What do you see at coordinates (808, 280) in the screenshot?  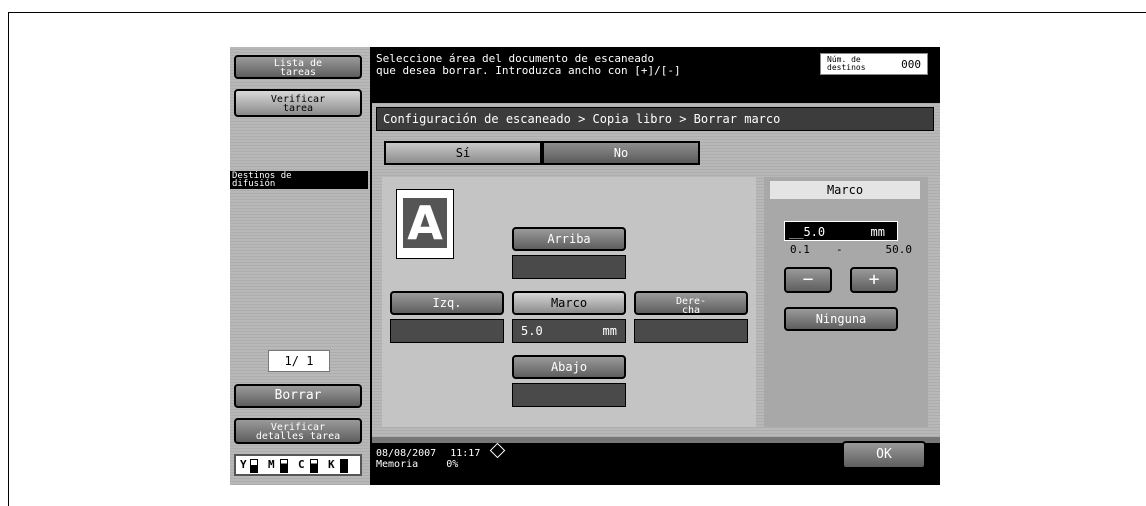 I see `decrease-button: −` at bounding box center [808, 280].